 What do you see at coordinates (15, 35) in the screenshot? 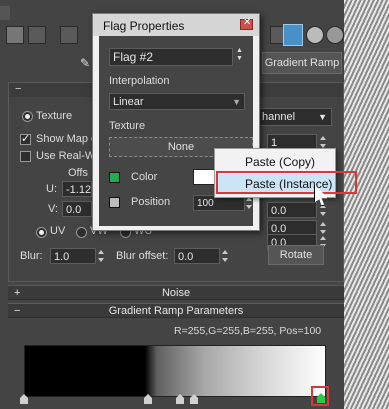
I see `checker-icon` at bounding box center [15, 35].